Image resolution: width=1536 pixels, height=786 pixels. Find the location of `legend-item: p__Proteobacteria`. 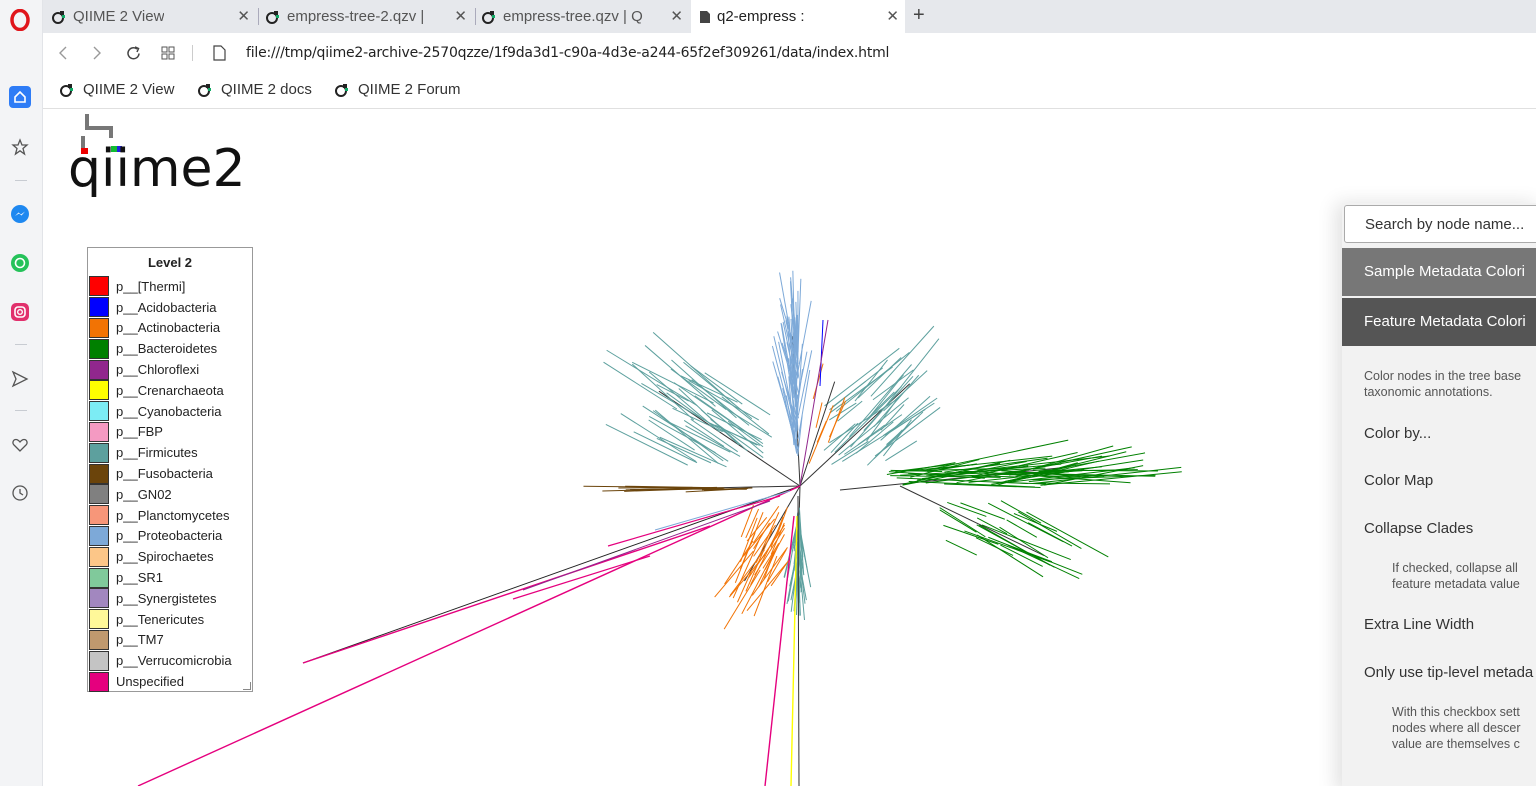

legend-item: p__Proteobacteria is located at coordinates (170, 536).